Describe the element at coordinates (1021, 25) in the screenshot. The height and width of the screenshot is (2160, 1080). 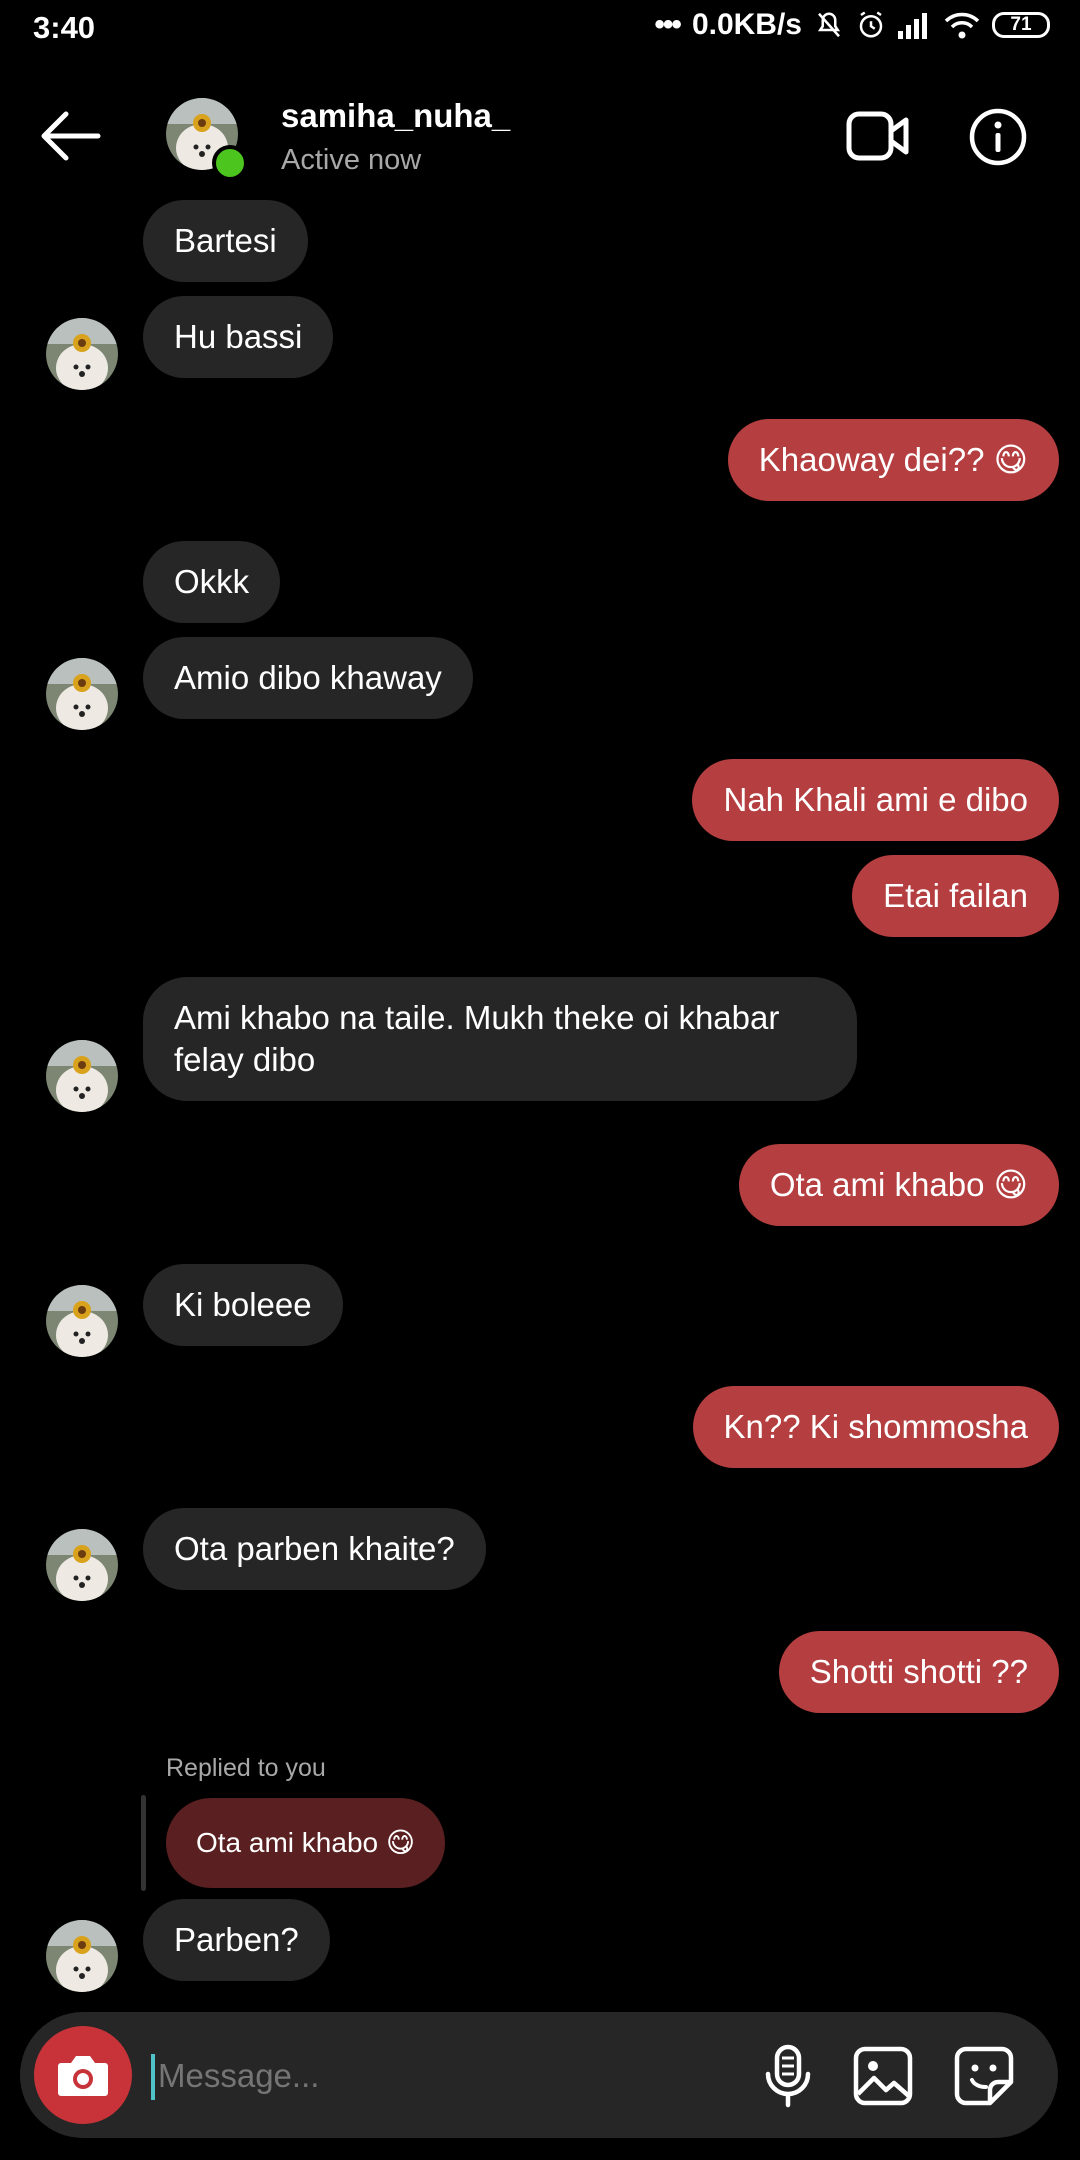
I see `battery-icon: 71` at that location.